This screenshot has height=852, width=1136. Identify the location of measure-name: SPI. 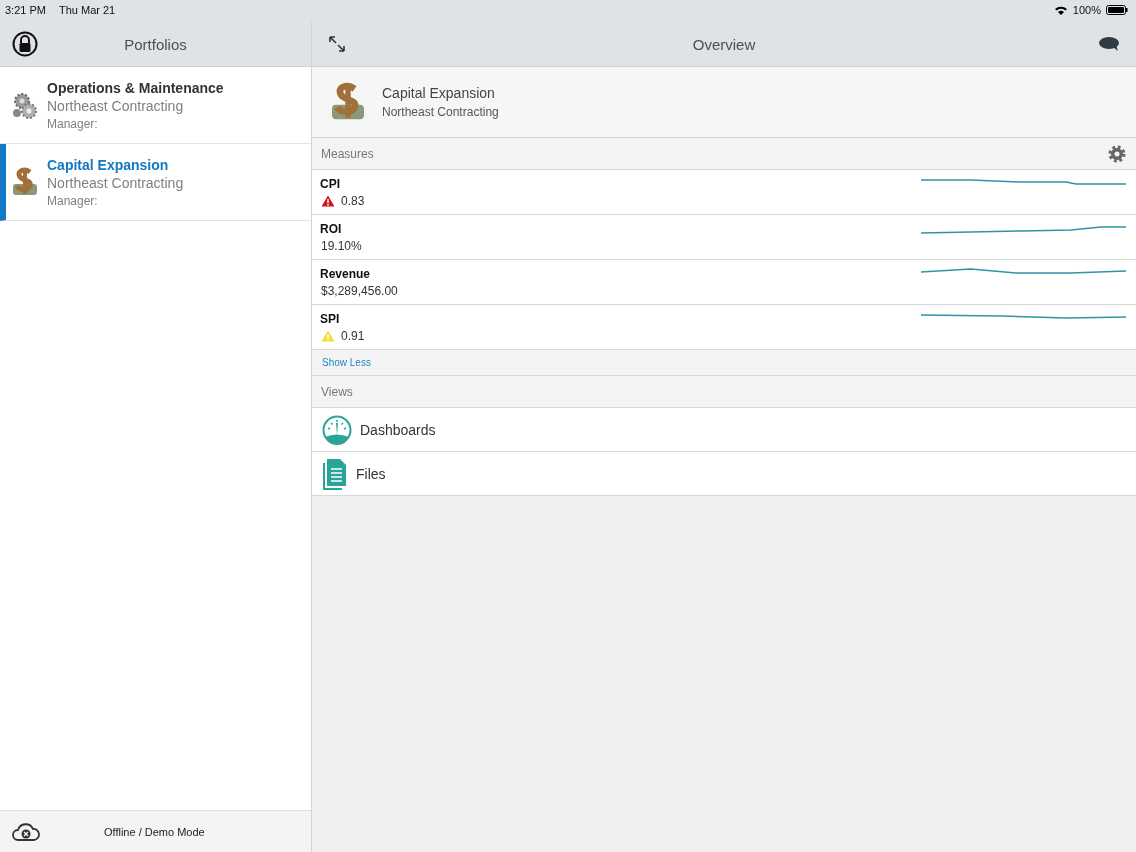
(330, 319).